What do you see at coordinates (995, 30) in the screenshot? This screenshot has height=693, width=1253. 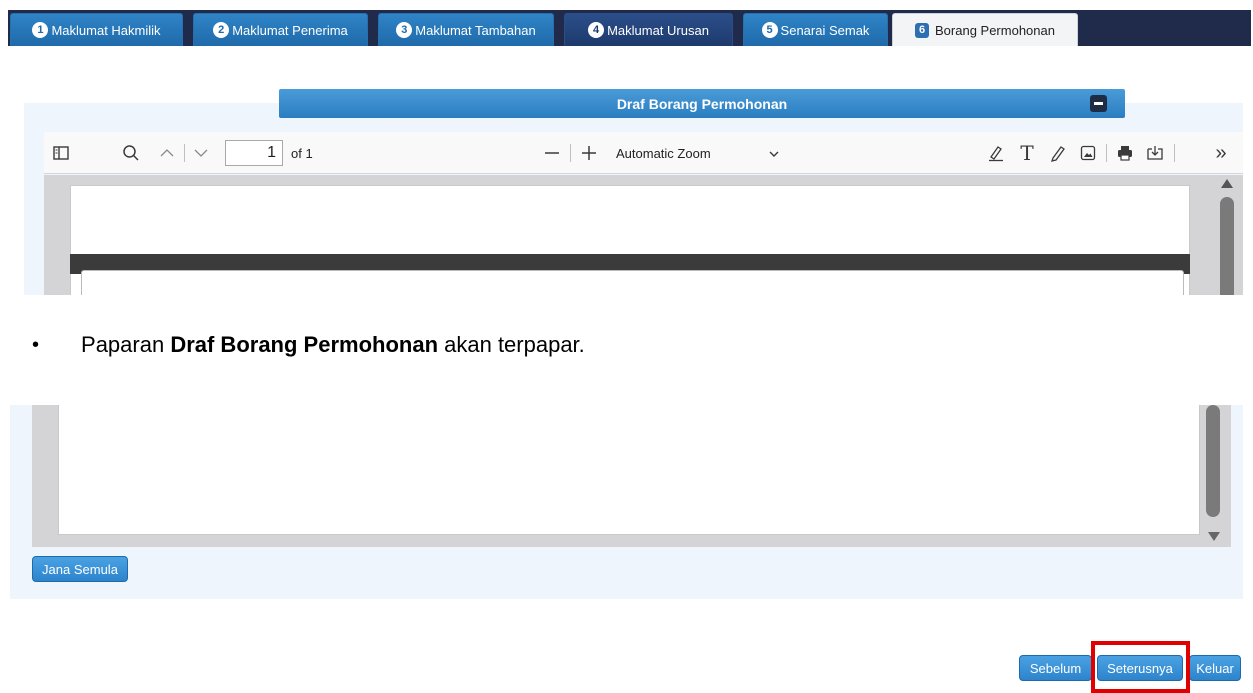 I see `tab-label: Borang Permohonan` at bounding box center [995, 30].